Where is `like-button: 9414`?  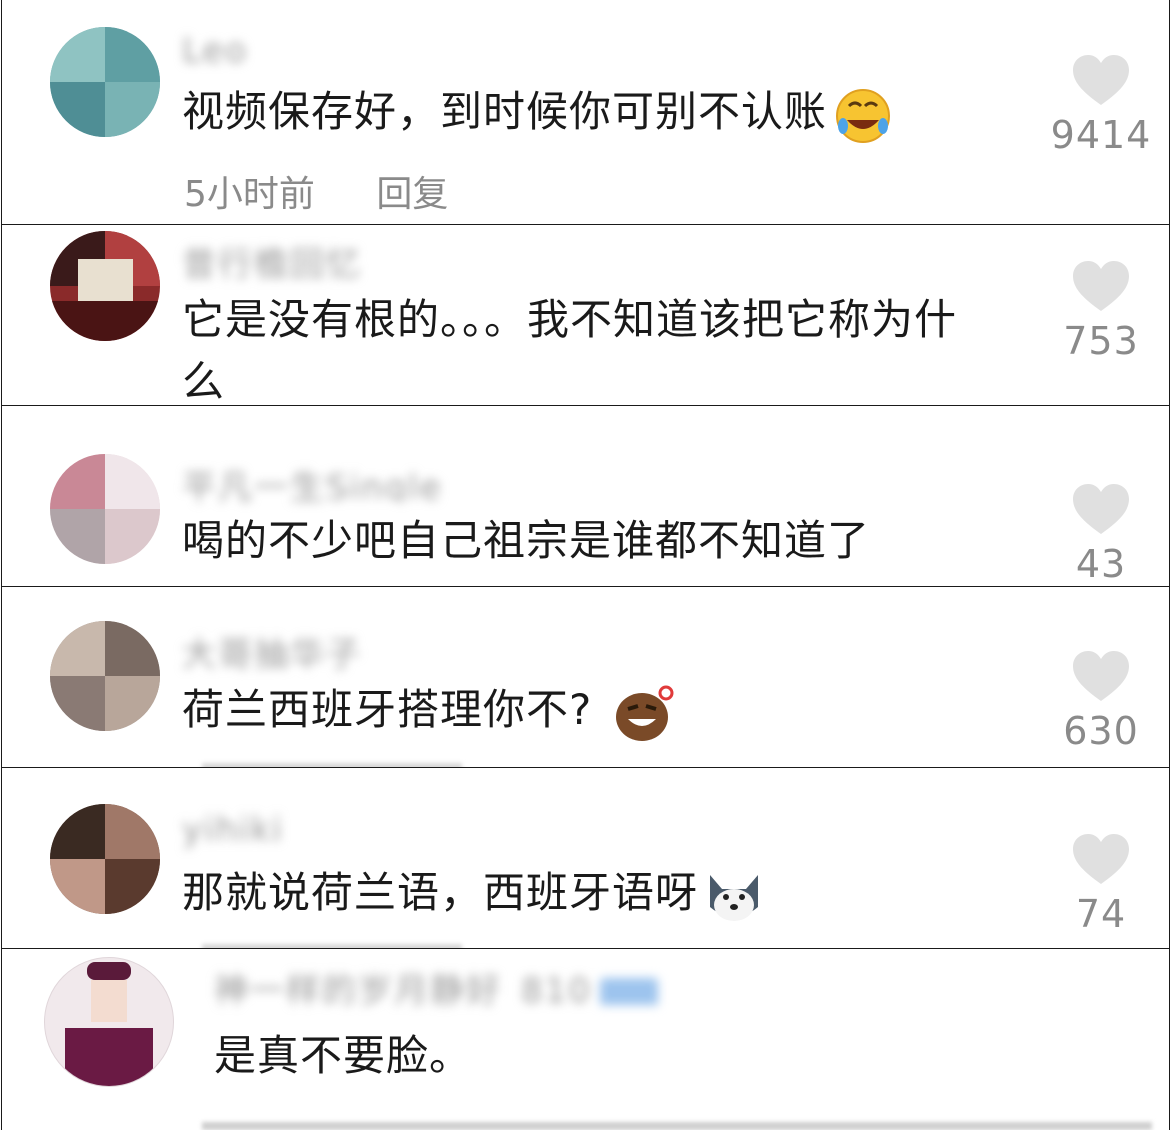
like-button: 9414 is located at coordinates (1097, 106).